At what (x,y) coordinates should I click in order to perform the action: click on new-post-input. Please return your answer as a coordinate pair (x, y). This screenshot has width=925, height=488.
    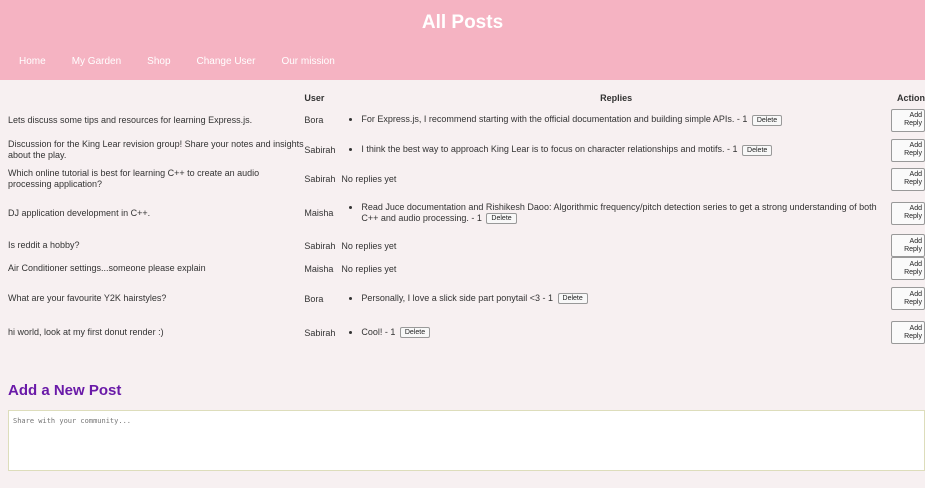
    Looking at the image, I should click on (466, 440).